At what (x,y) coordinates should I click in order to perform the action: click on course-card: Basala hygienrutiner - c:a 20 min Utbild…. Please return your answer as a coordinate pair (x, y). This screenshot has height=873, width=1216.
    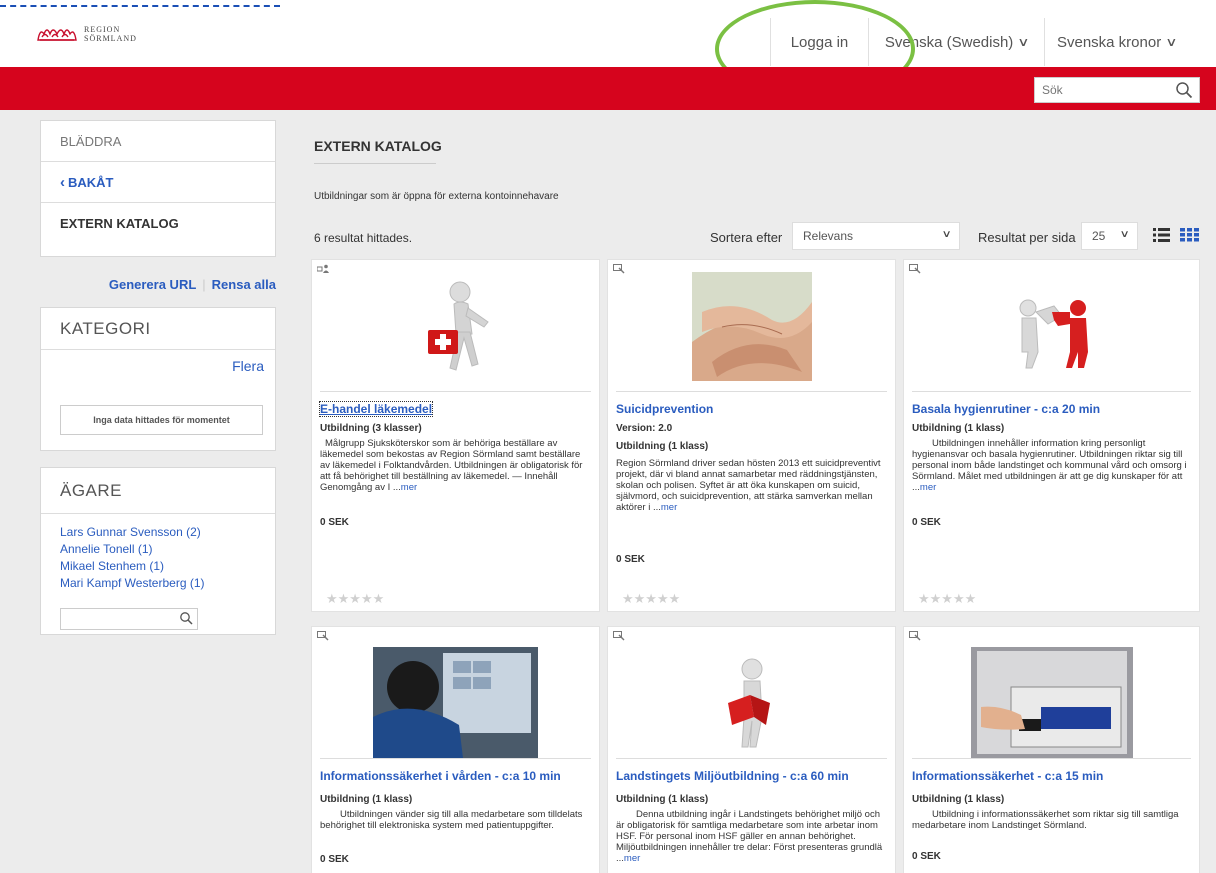
    Looking at the image, I should click on (1051, 435).